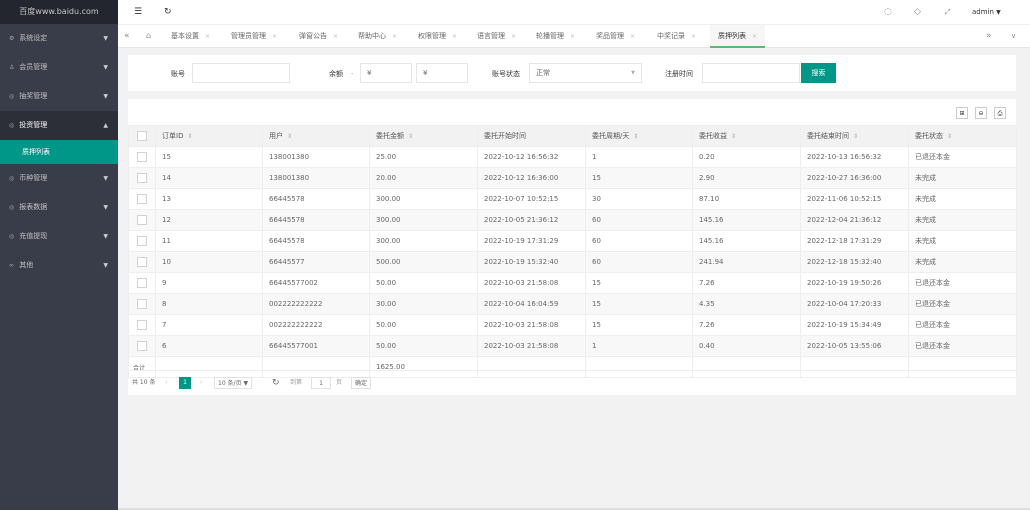 Image resolution: width=1030 pixels, height=510 pixels. Describe the element at coordinates (209, 220) in the screenshot. I see `table-cell: 12` at that location.